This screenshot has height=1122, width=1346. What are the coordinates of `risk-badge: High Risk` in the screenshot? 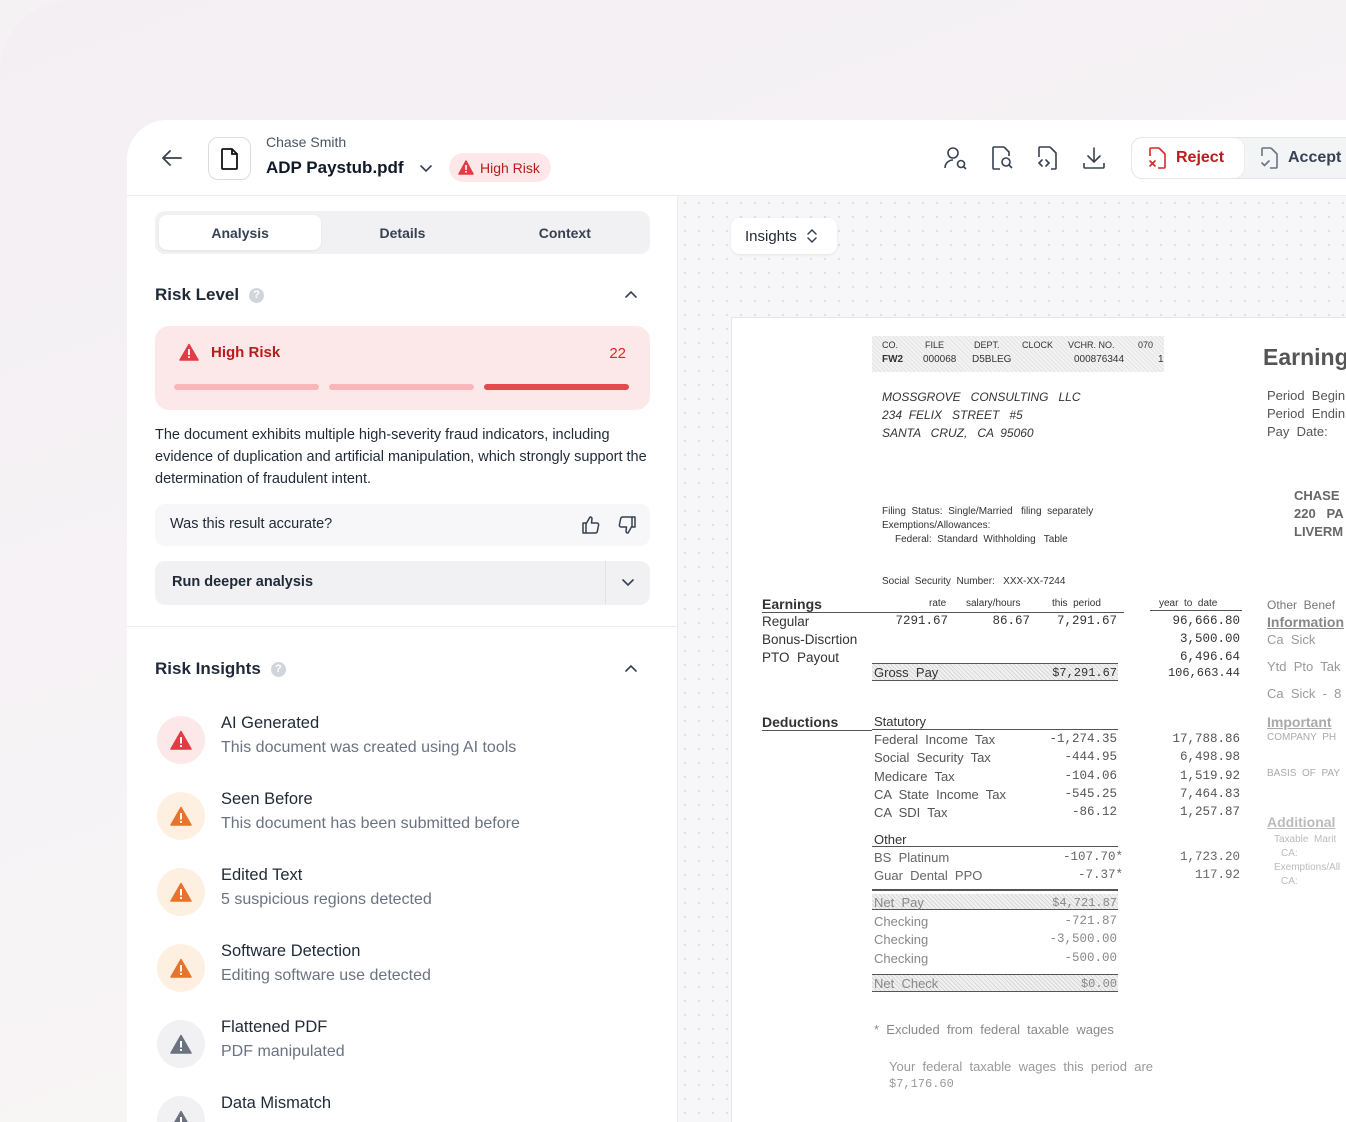 It's located at (500, 167).